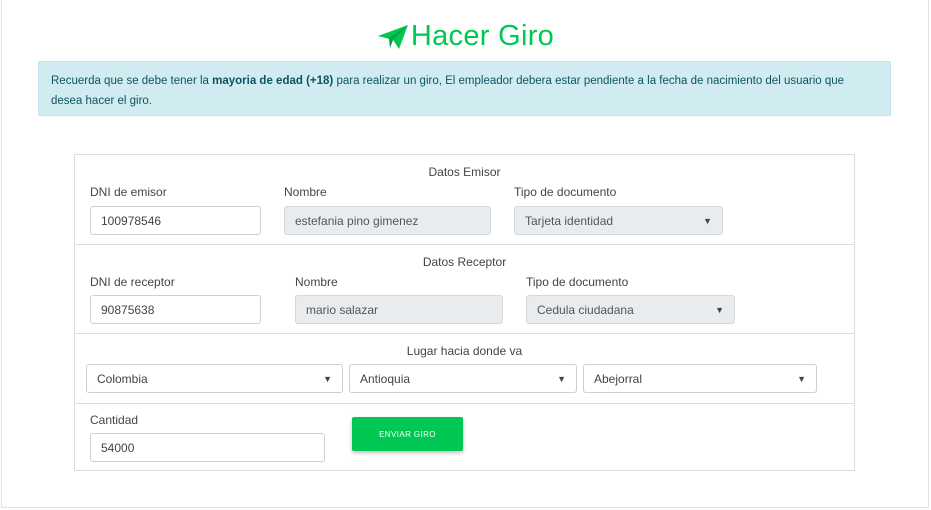  I want to click on receptor-dni-label: DNI de receptor, so click(132, 282).